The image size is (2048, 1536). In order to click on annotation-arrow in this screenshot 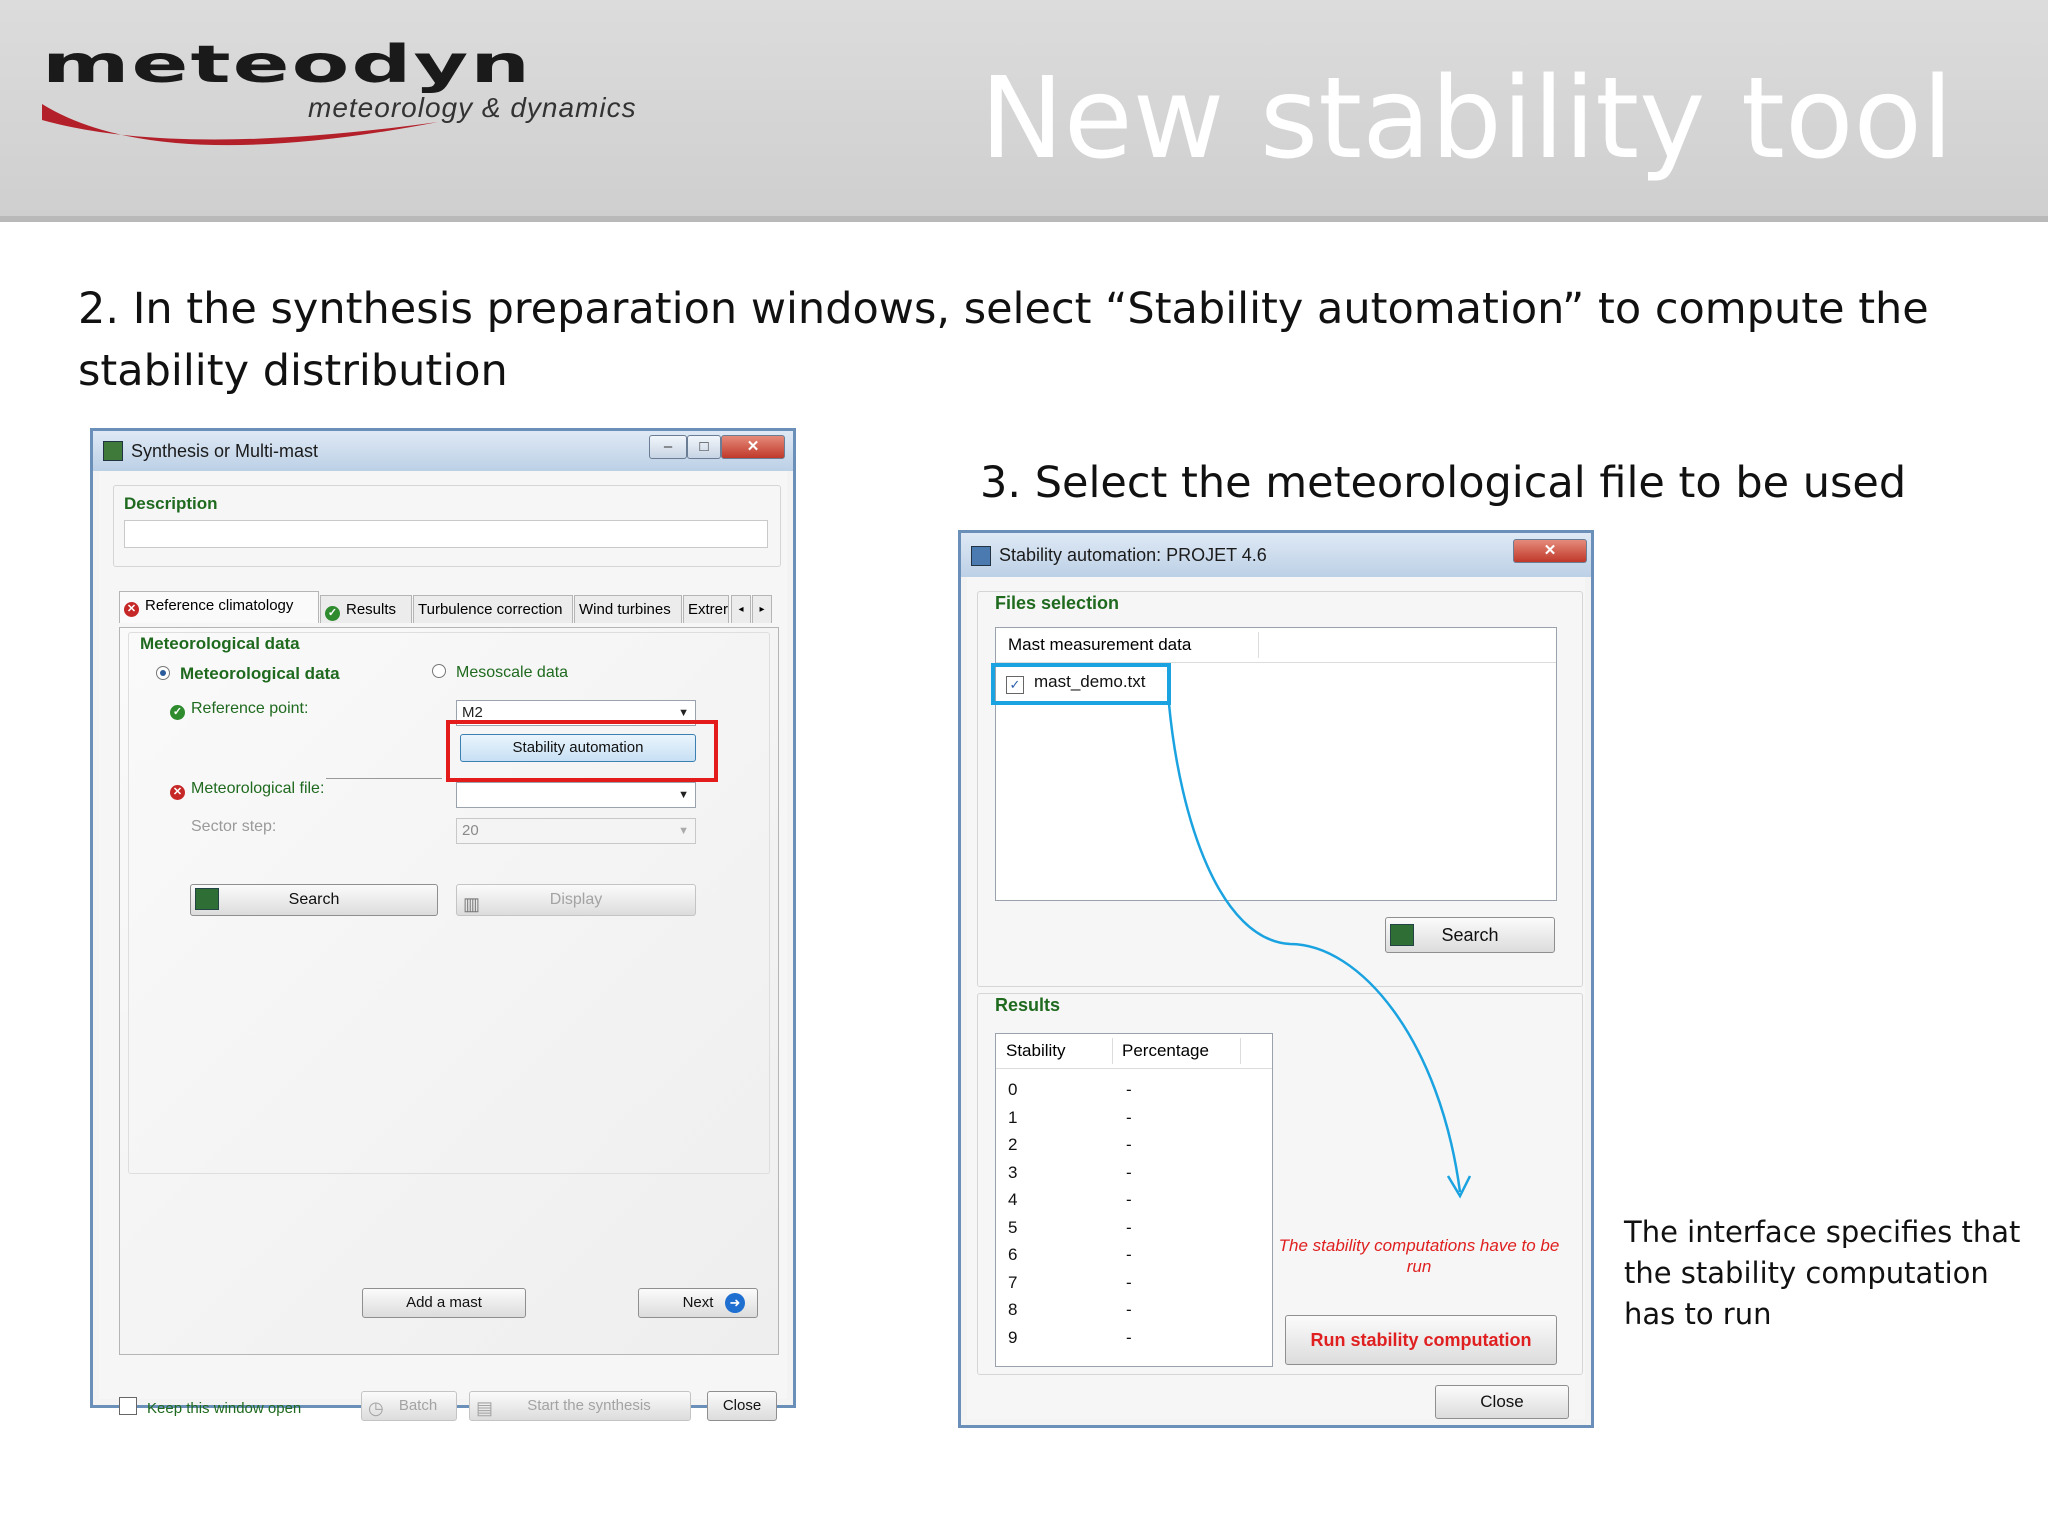, I will do `click(1319, 951)`.